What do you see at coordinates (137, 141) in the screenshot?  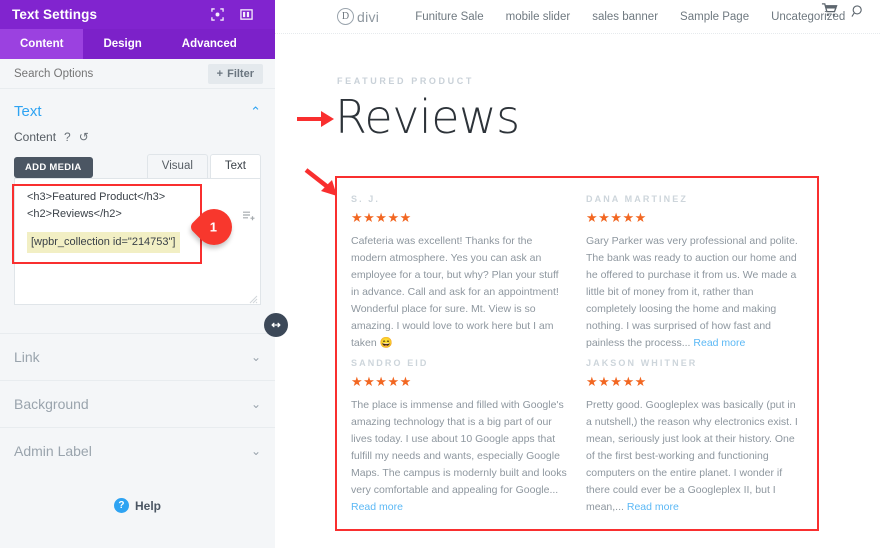 I see `content-label-row: Content ? ↺` at bounding box center [137, 141].